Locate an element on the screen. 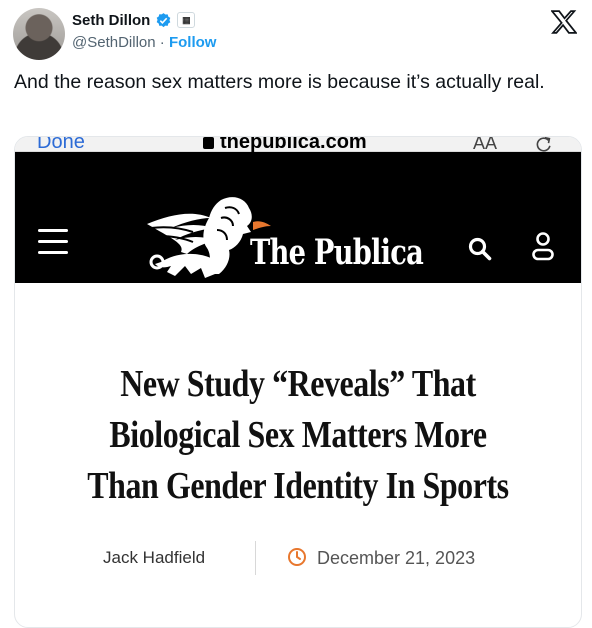  article-author: Jack Hadfield is located at coordinates (154, 557).